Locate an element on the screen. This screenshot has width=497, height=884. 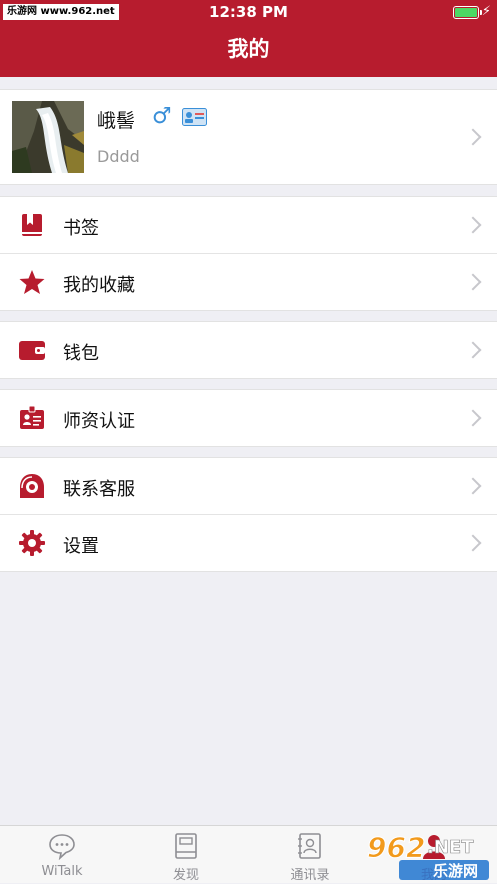
profile-card: 峨髻 ♂ Dddd is located at coordinates (248, 137).